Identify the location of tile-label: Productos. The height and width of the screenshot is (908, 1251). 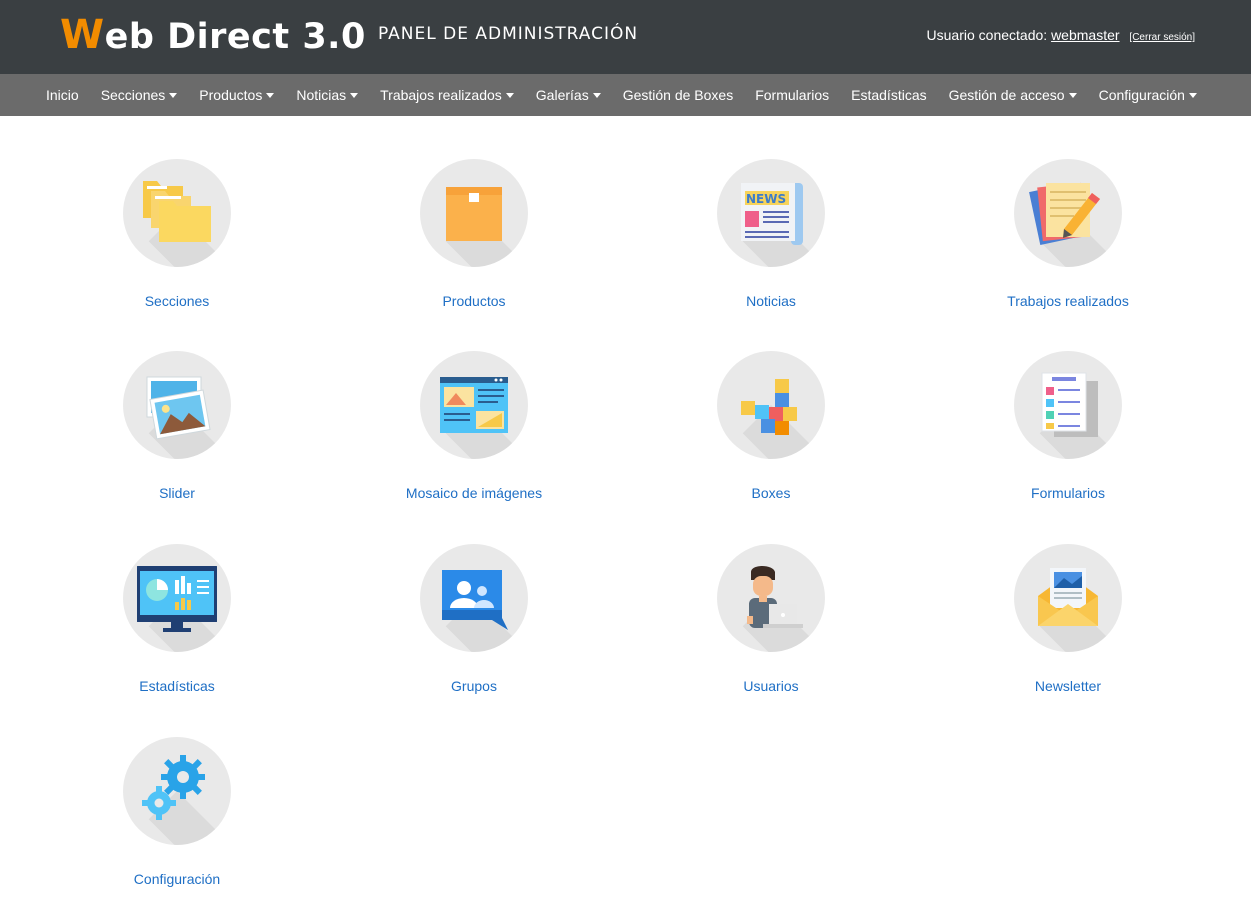
(474, 301).